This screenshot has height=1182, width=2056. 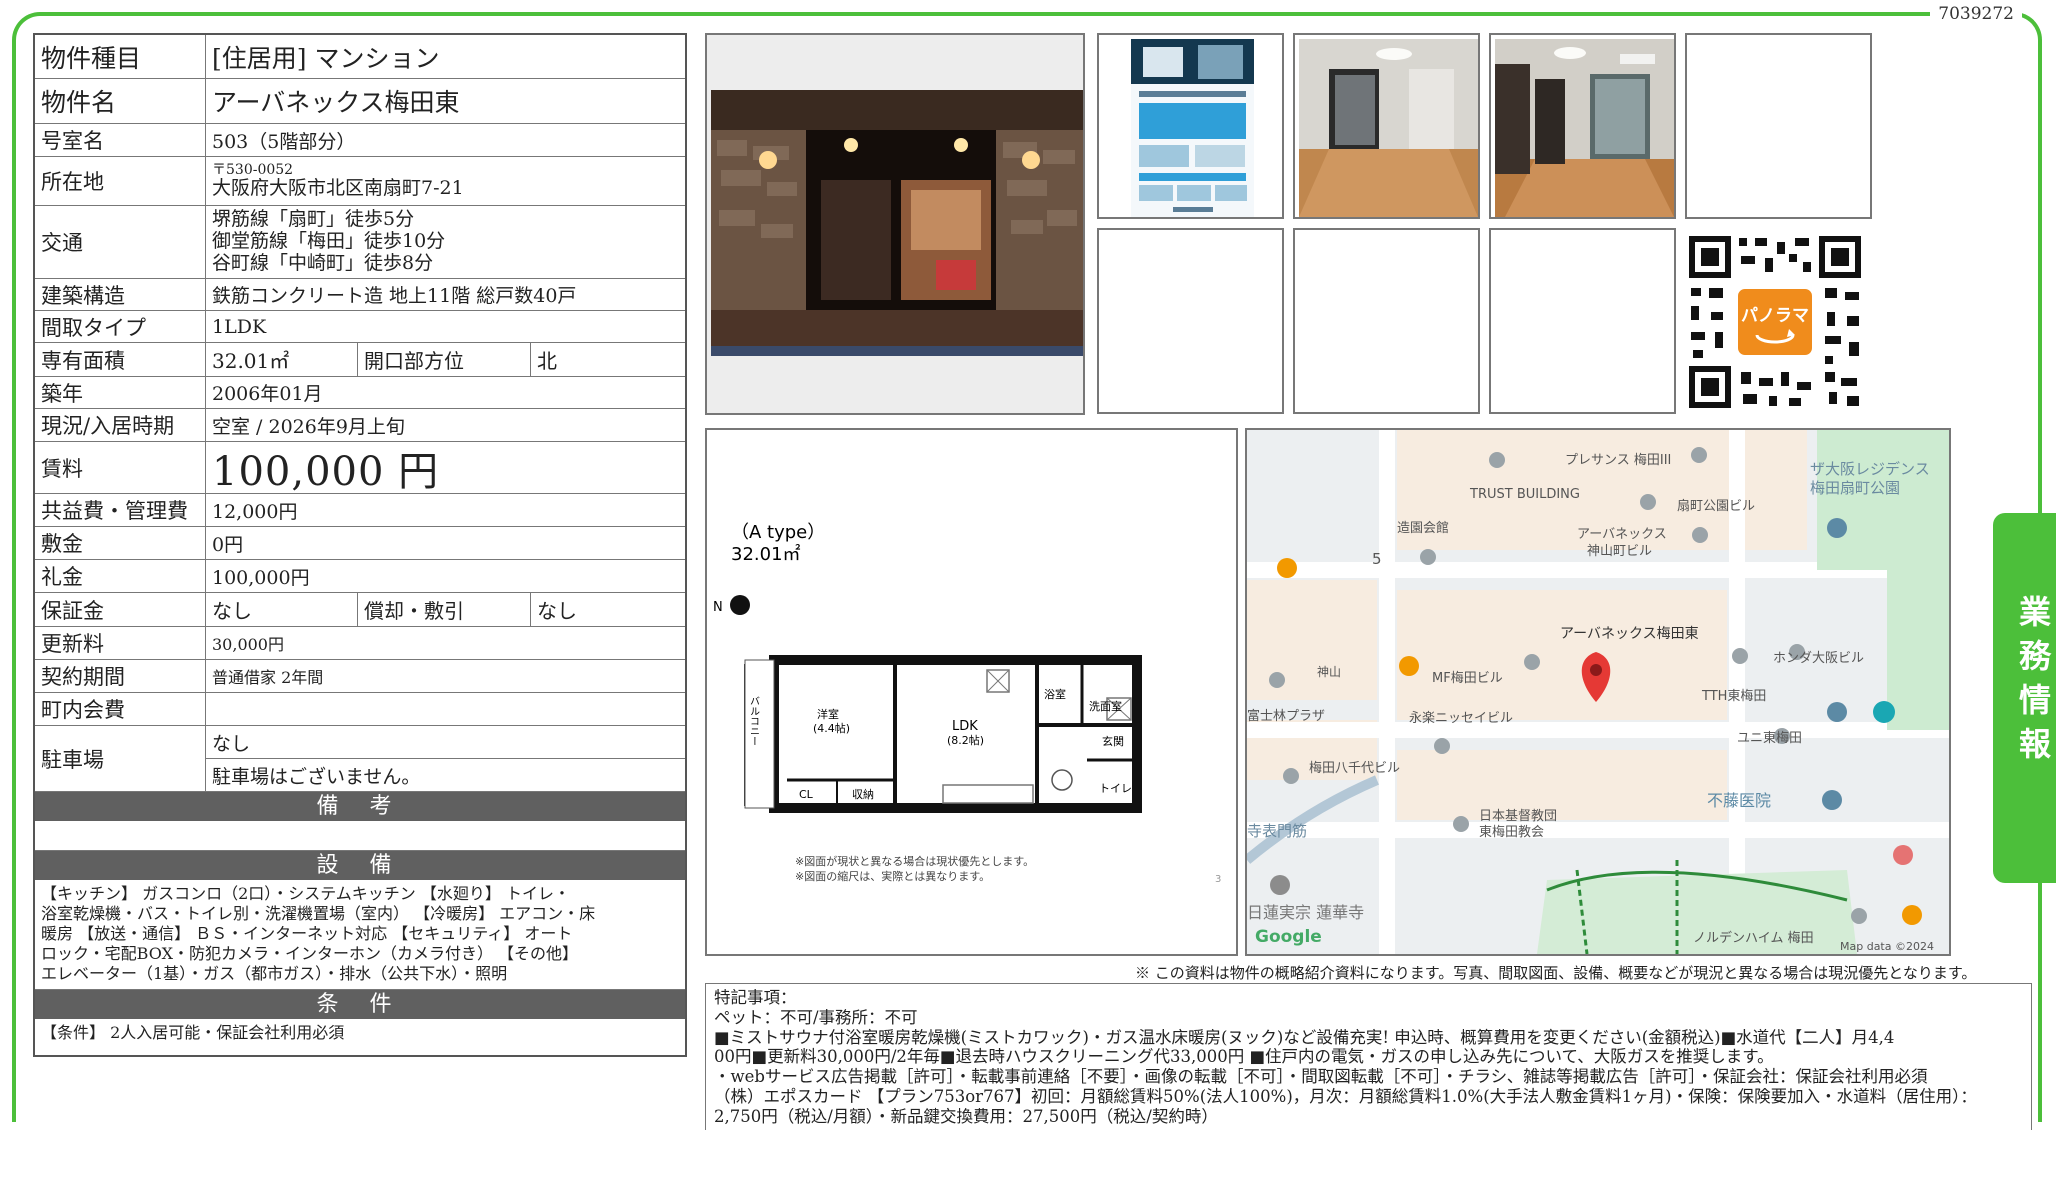 What do you see at coordinates (547, 361) in the screenshot?
I see `value-opening: 北` at bounding box center [547, 361].